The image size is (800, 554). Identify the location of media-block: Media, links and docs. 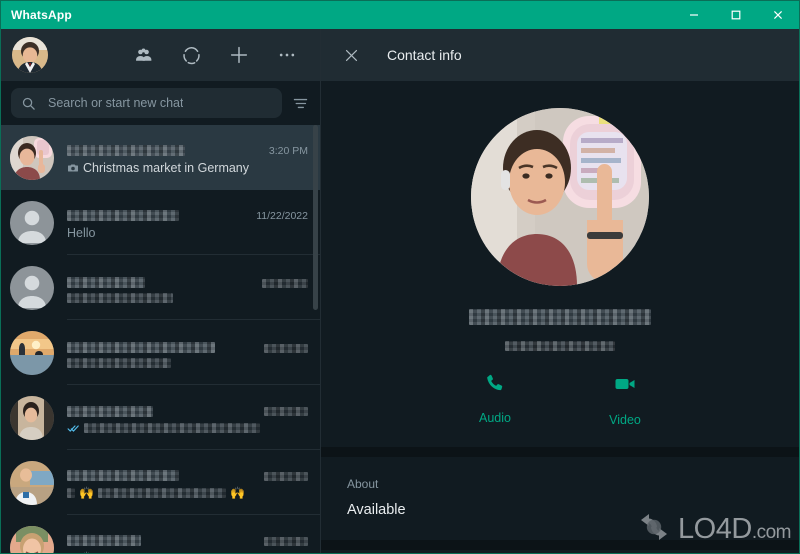
(560, 551).